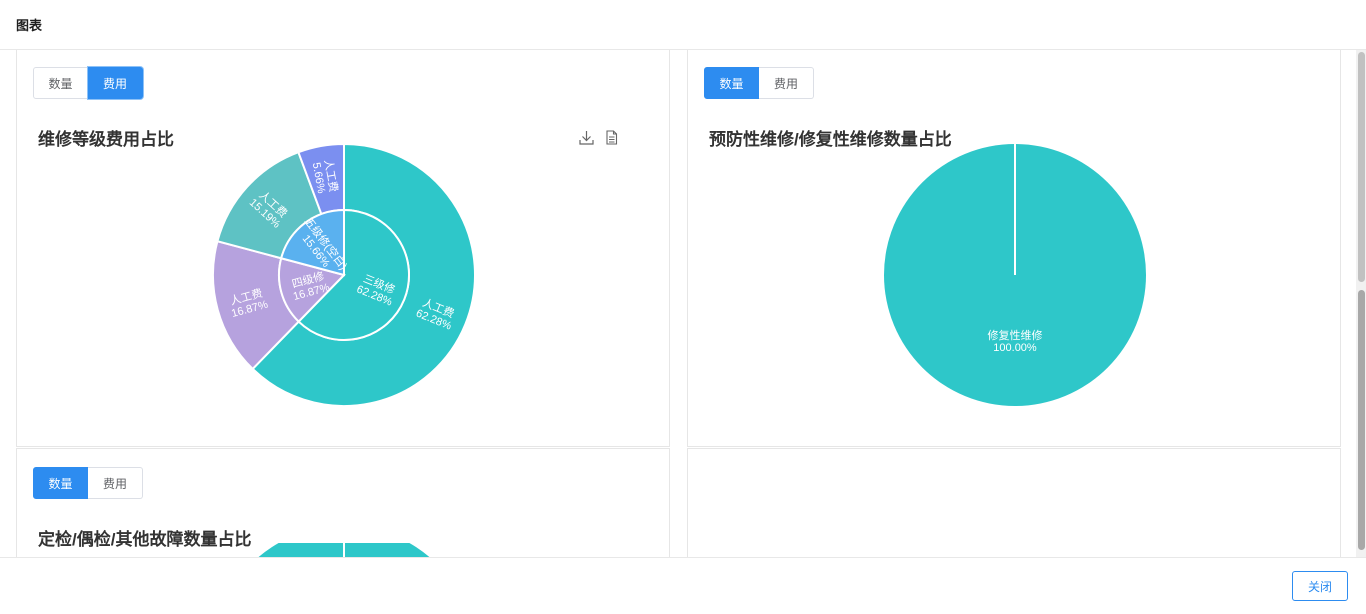 Image resolution: width=1366 pixels, height=614 pixels. Describe the element at coordinates (683, 25) in the screenshot. I see `dialog-header: 图表` at that location.